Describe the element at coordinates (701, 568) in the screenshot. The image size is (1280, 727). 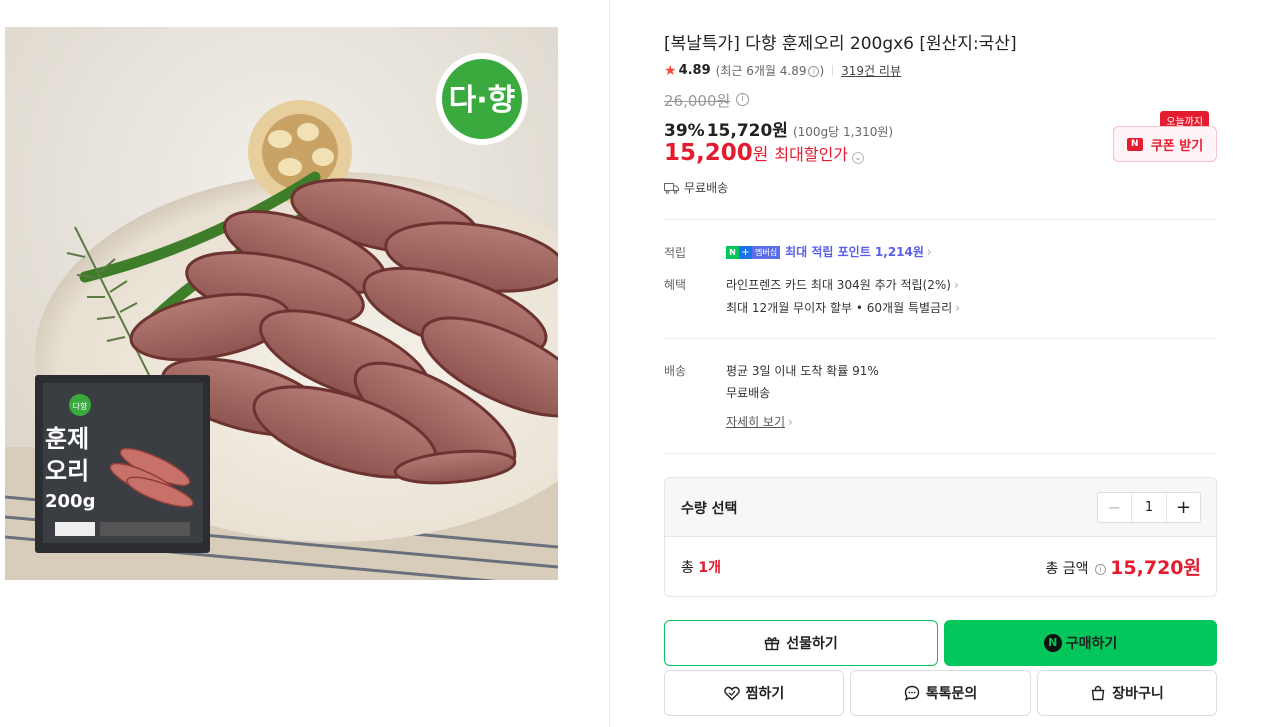
I see `total-count: 총 1개` at that location.